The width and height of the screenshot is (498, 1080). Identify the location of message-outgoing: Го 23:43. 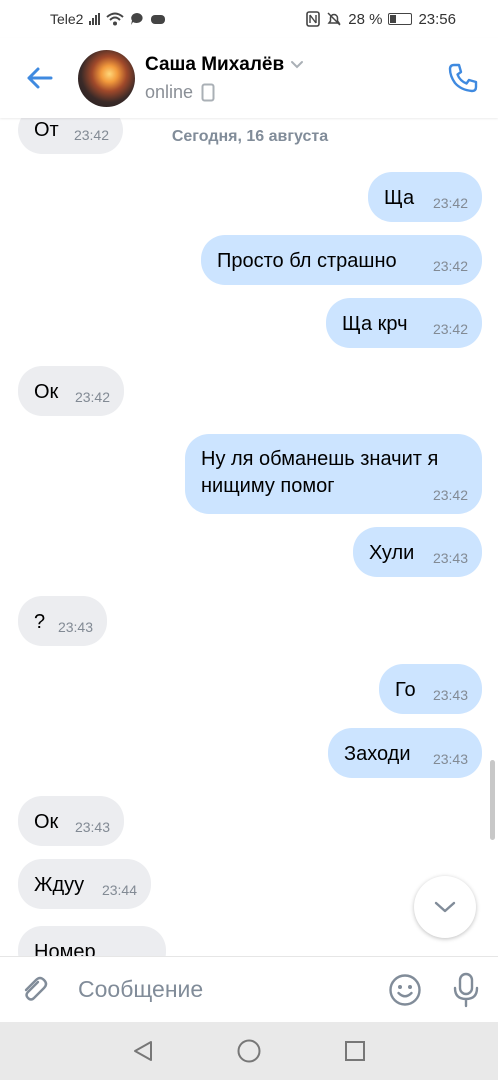
(430, 689).